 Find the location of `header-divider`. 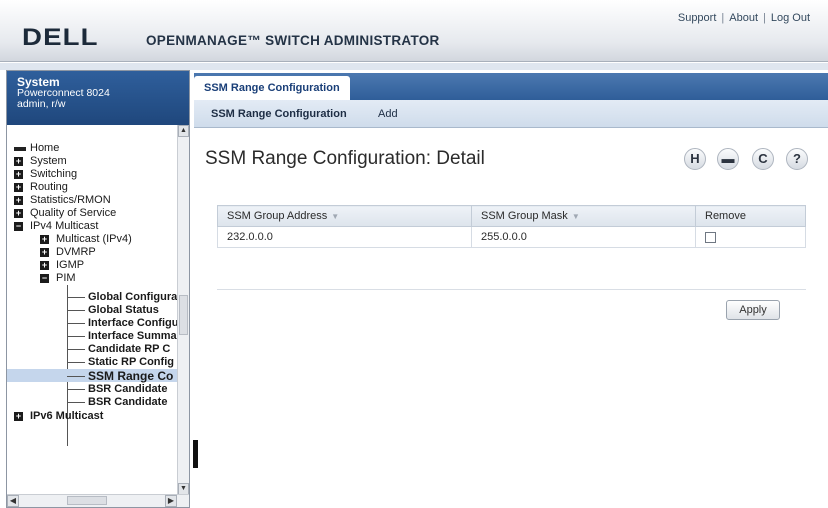

header-divider is located at coordinates (414, 66).